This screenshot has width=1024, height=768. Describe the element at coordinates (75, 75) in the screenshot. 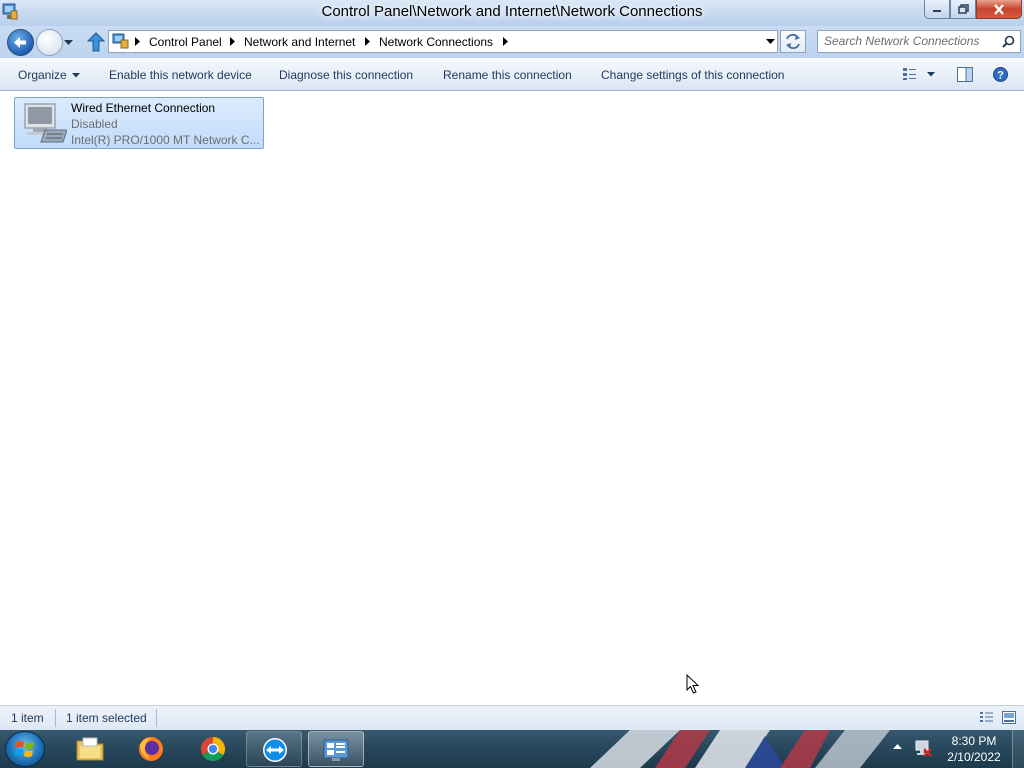

I see `chevron-down-icon` at that location.